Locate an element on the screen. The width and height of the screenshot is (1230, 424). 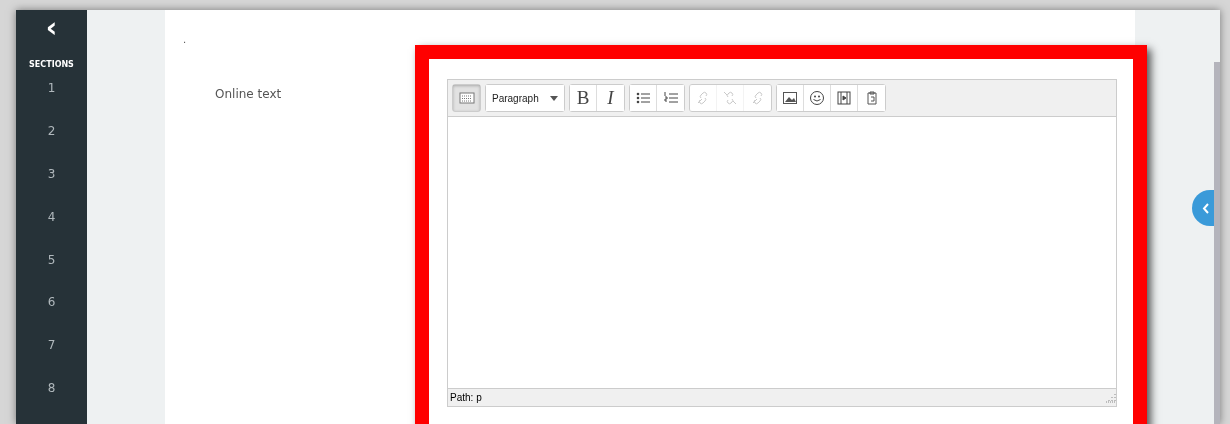
back-button: ‹ is located at coordinates (51, 28).